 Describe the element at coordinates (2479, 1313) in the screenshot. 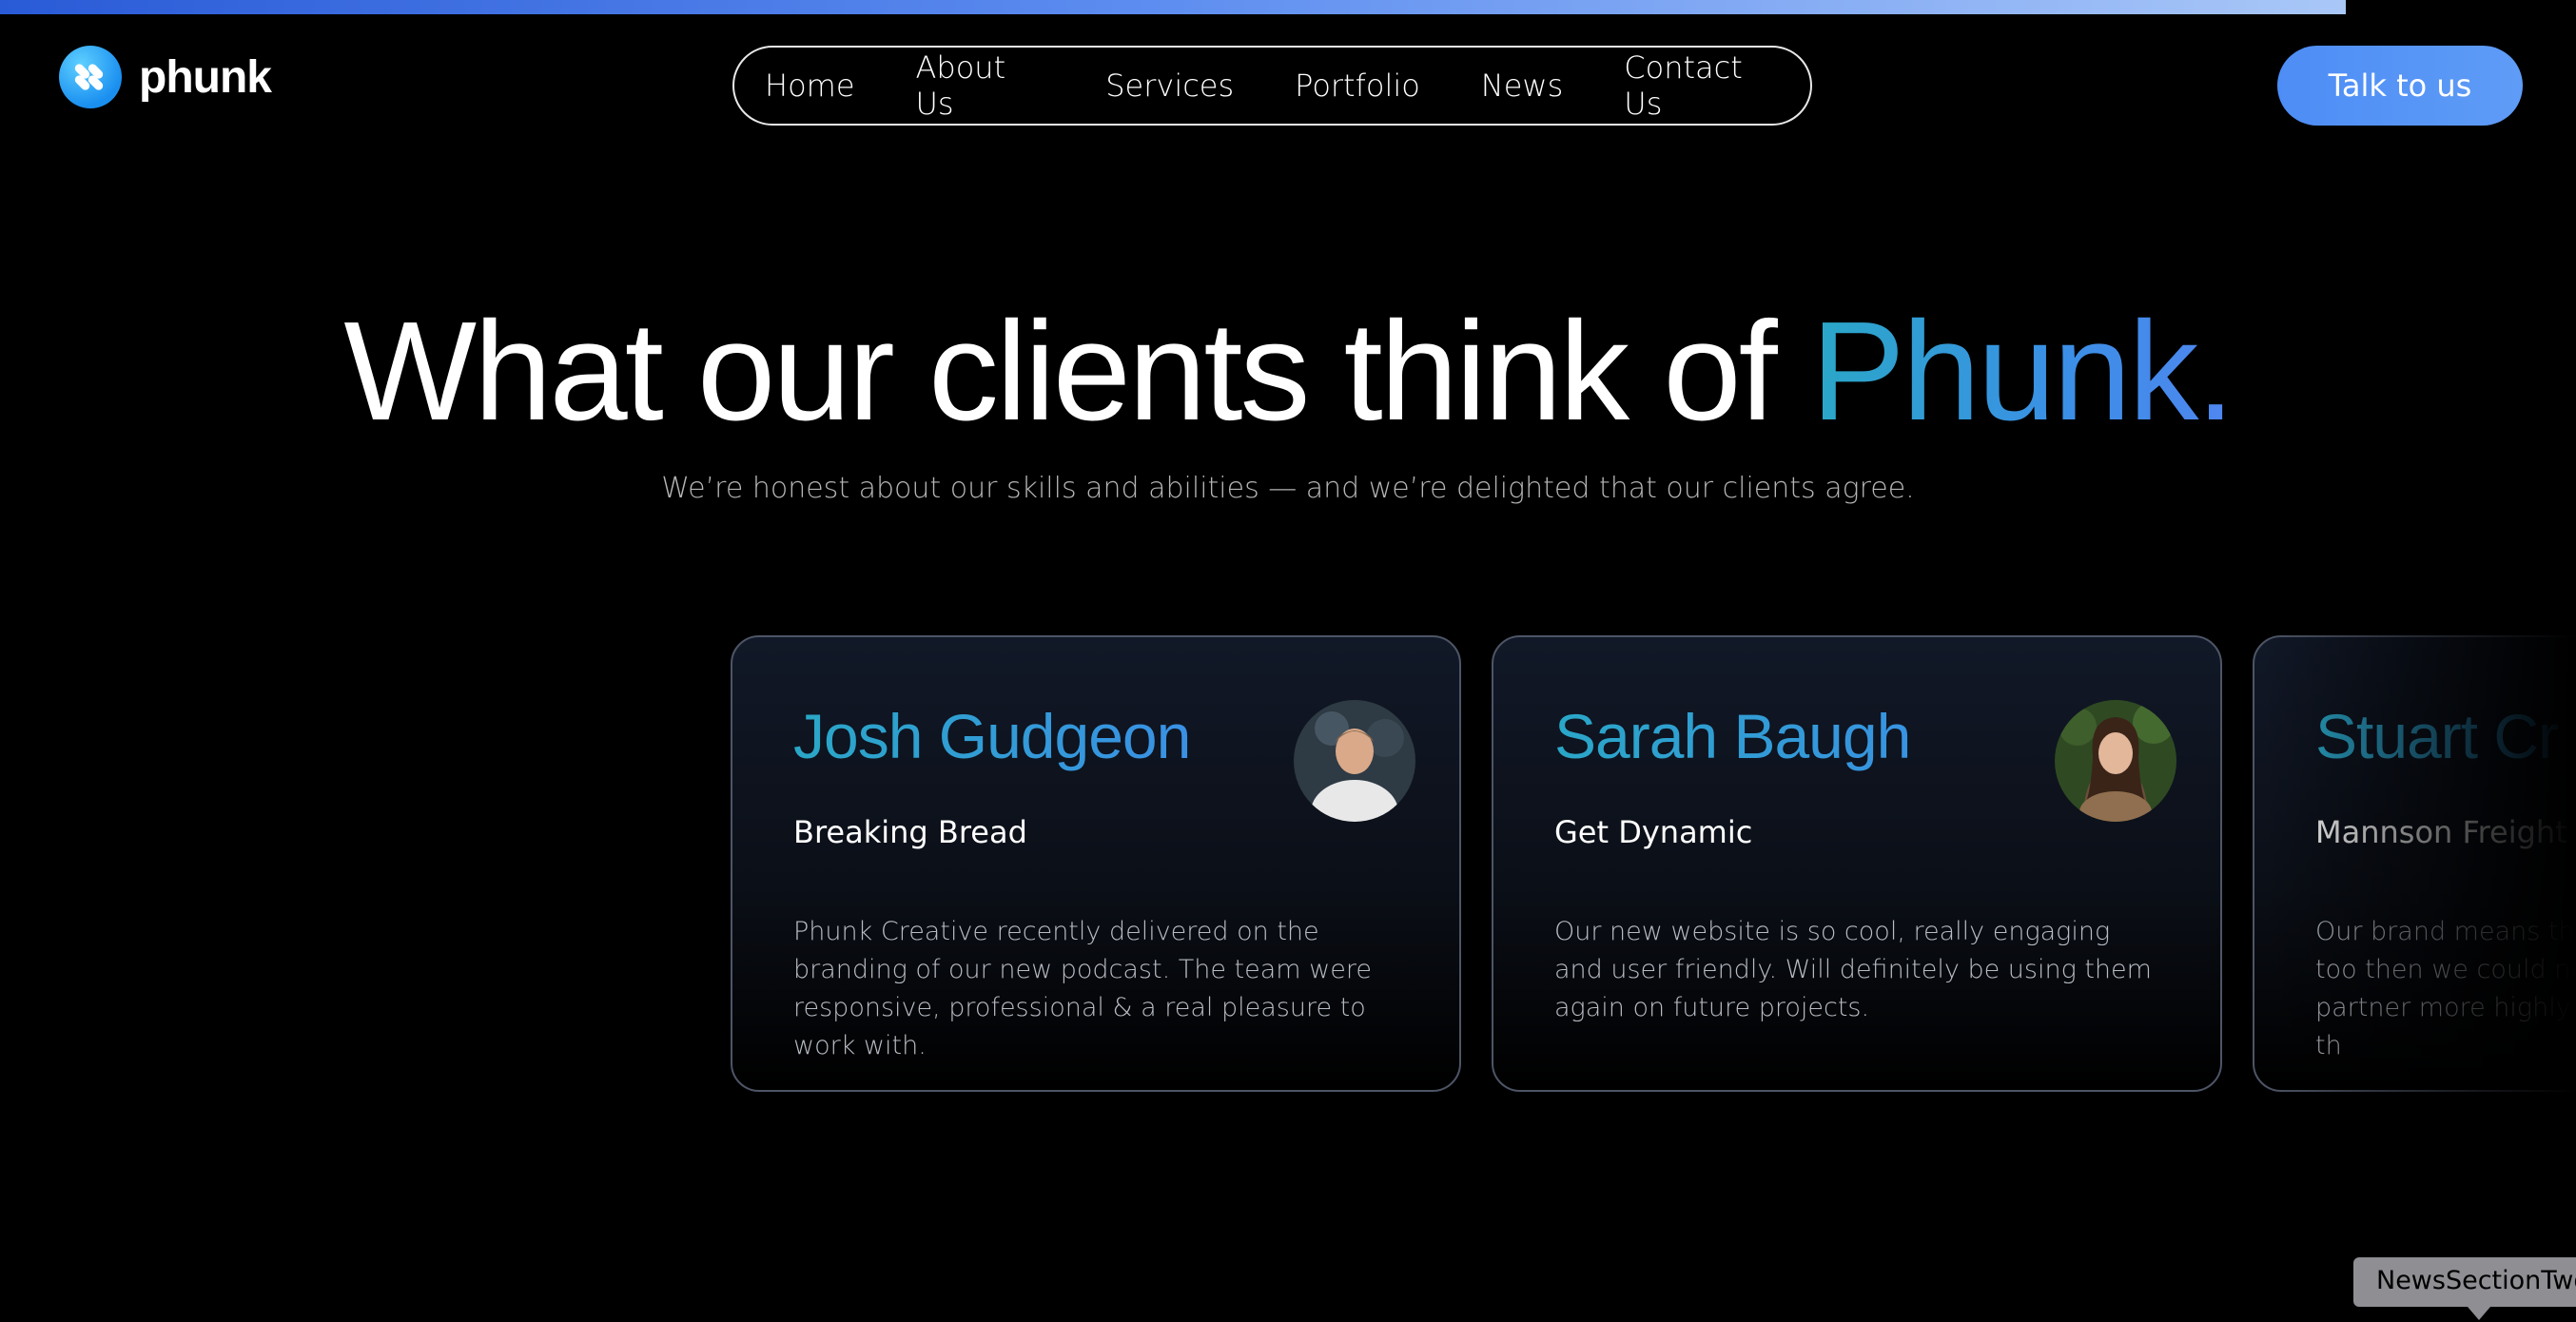

I see `tooltip-arrow` at that location.